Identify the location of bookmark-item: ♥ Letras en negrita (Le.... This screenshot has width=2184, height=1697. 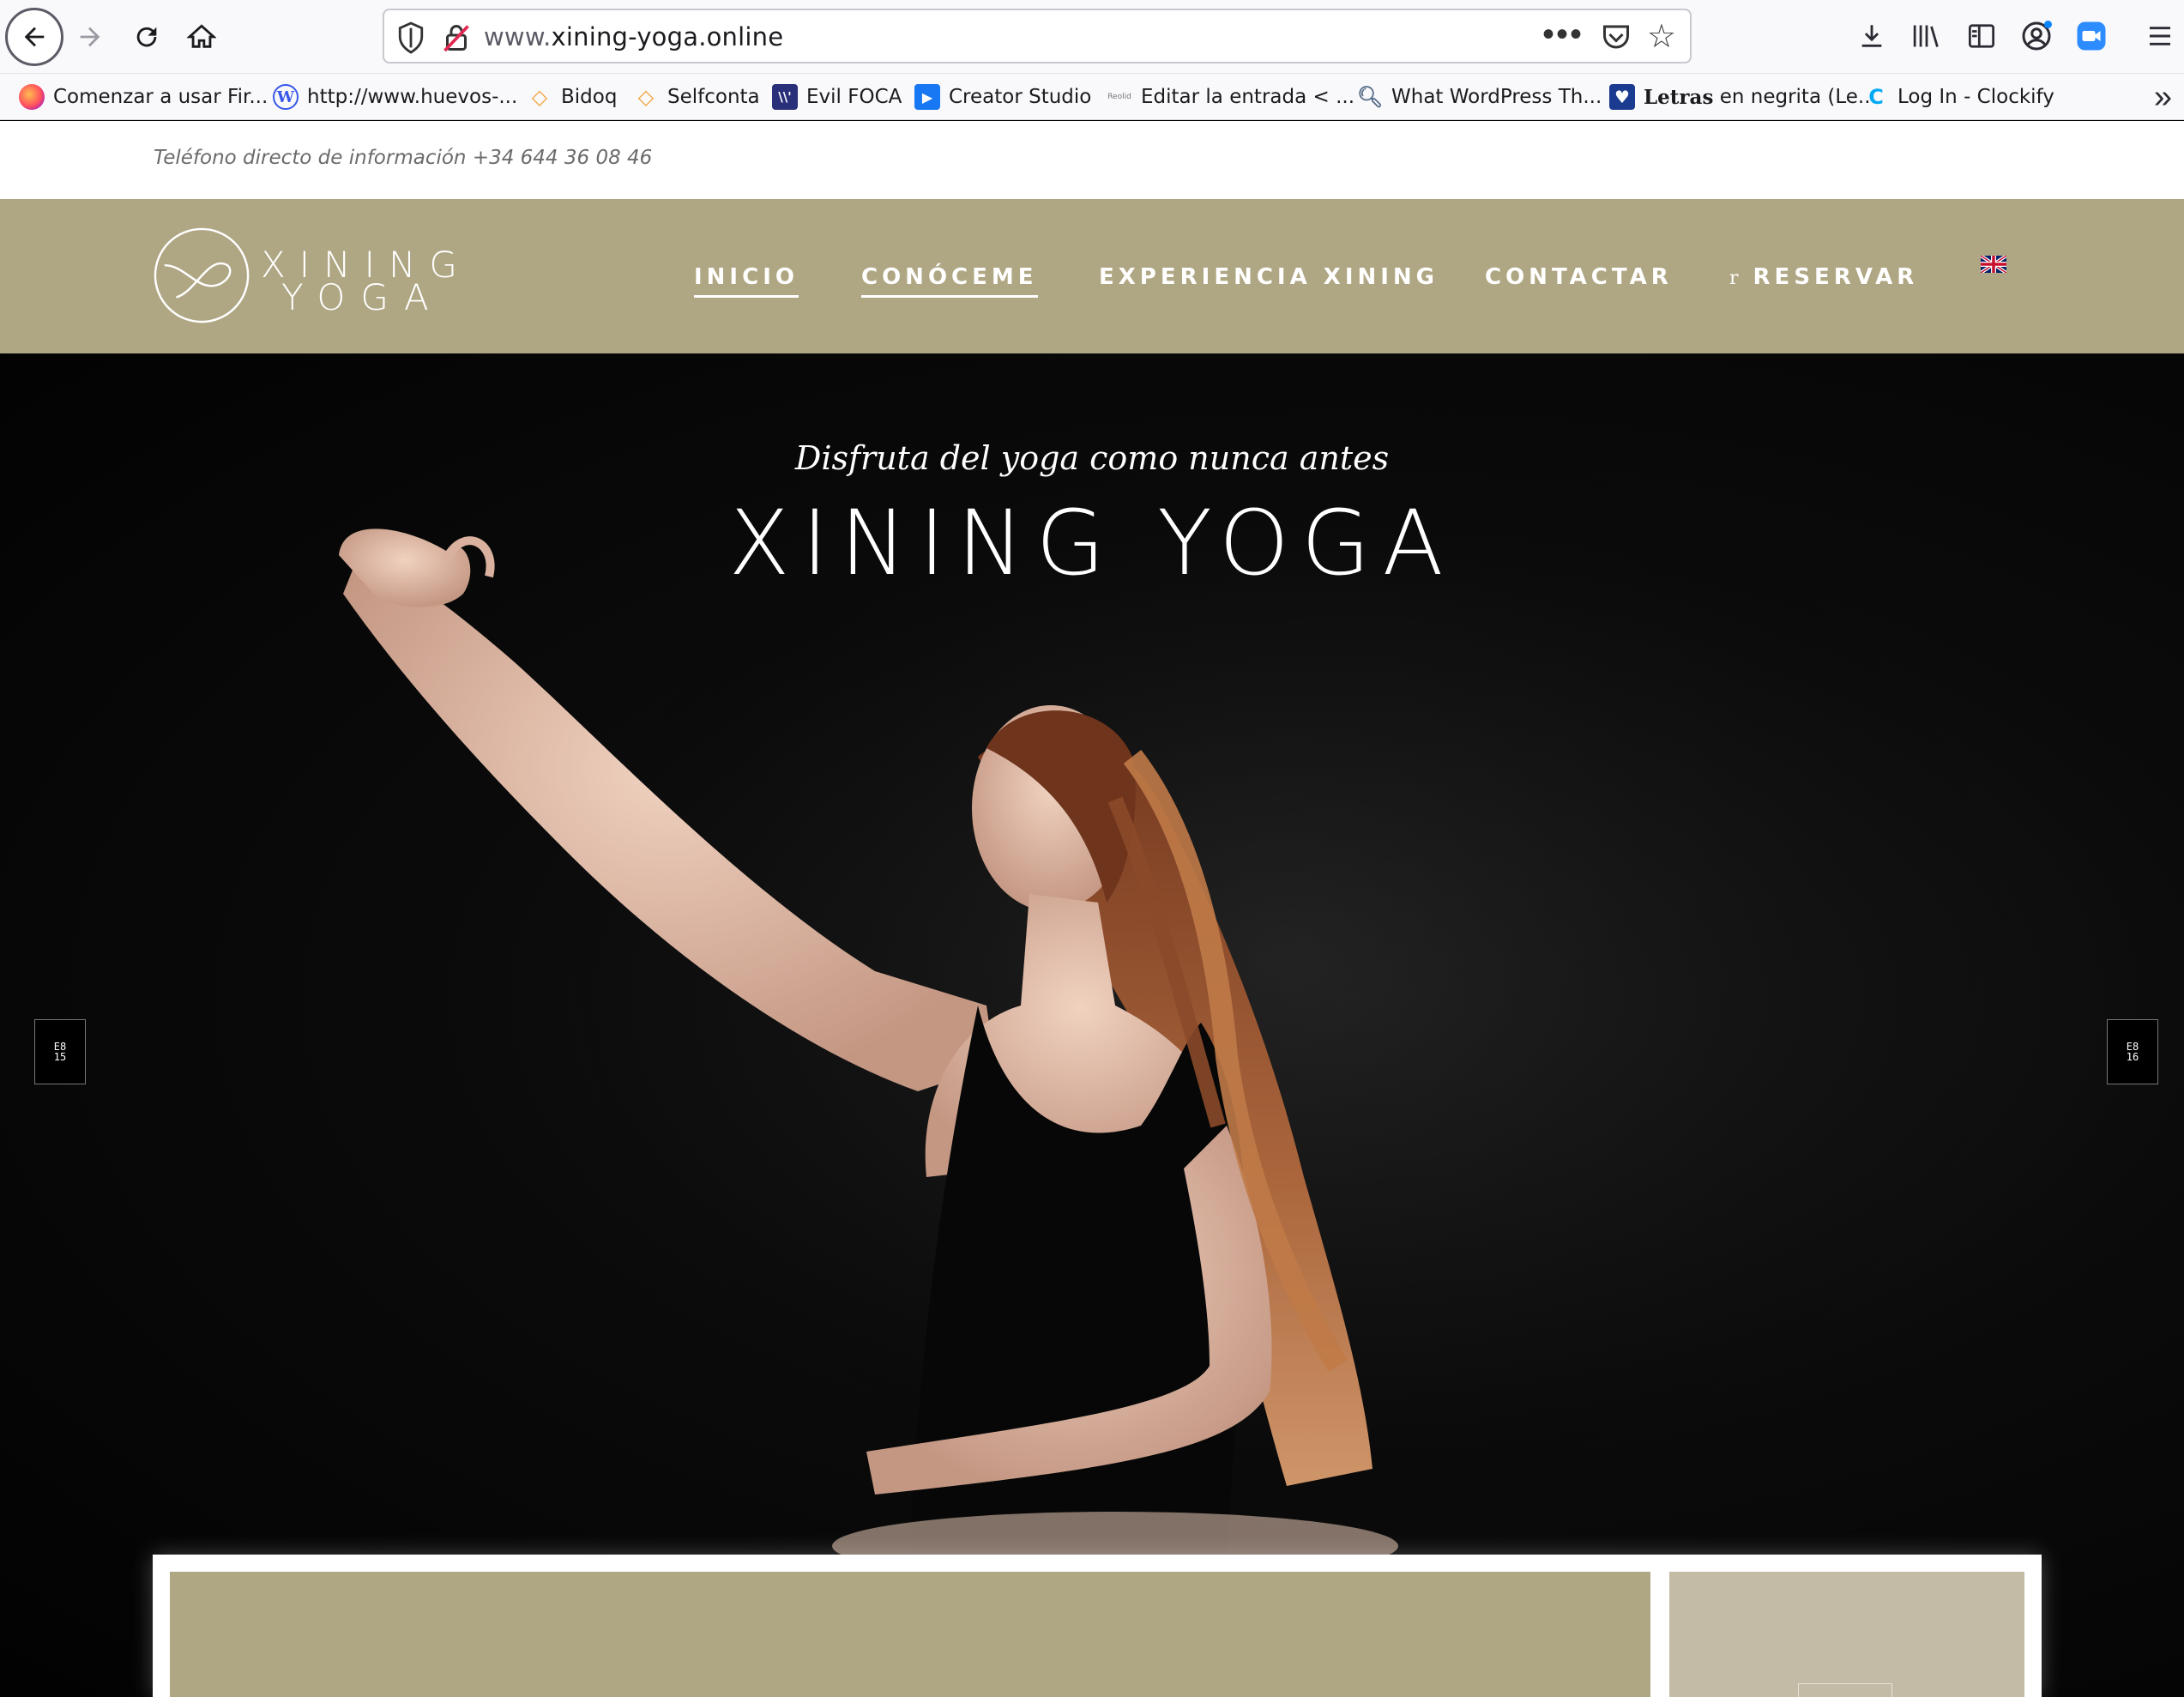
(1743, 97).